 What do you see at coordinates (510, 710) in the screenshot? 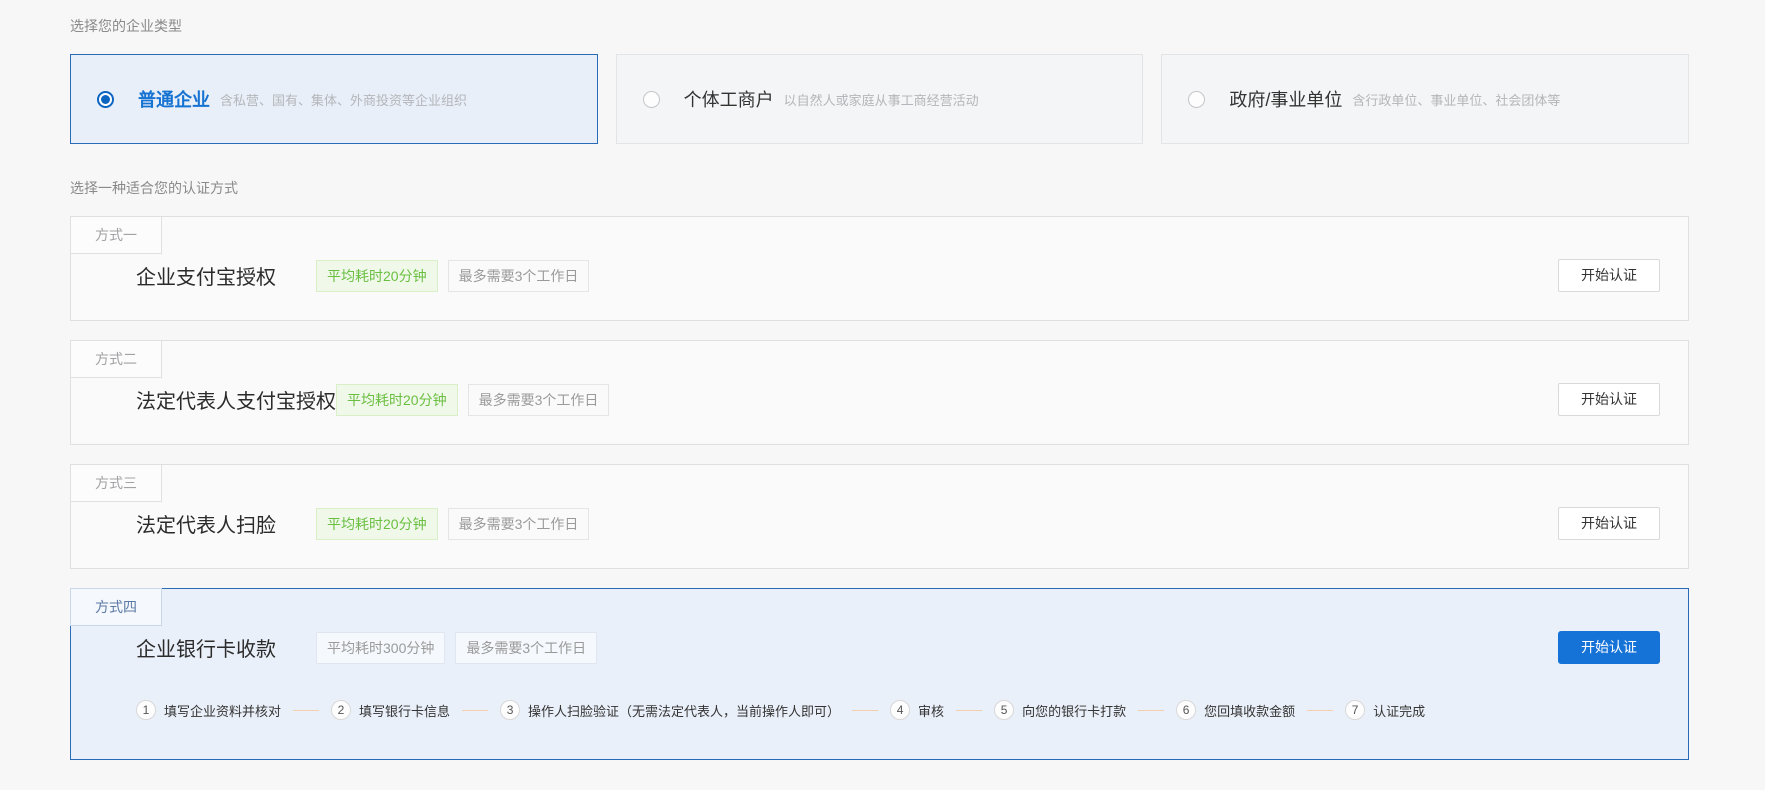
I see `step-number: 3` at bounding box center [510, 710].